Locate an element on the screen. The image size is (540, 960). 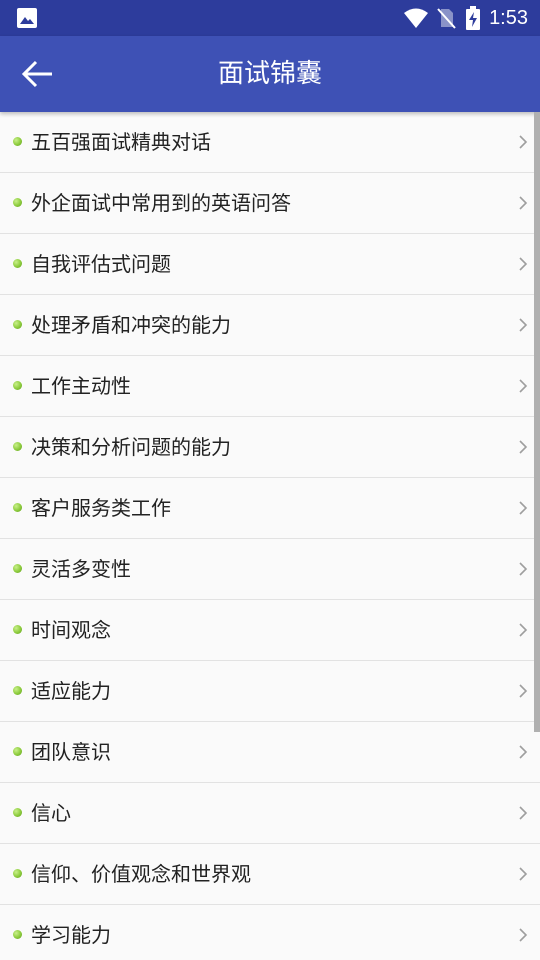
list-item-label: 自我评估式问题 is located at coordinates (101, 264).